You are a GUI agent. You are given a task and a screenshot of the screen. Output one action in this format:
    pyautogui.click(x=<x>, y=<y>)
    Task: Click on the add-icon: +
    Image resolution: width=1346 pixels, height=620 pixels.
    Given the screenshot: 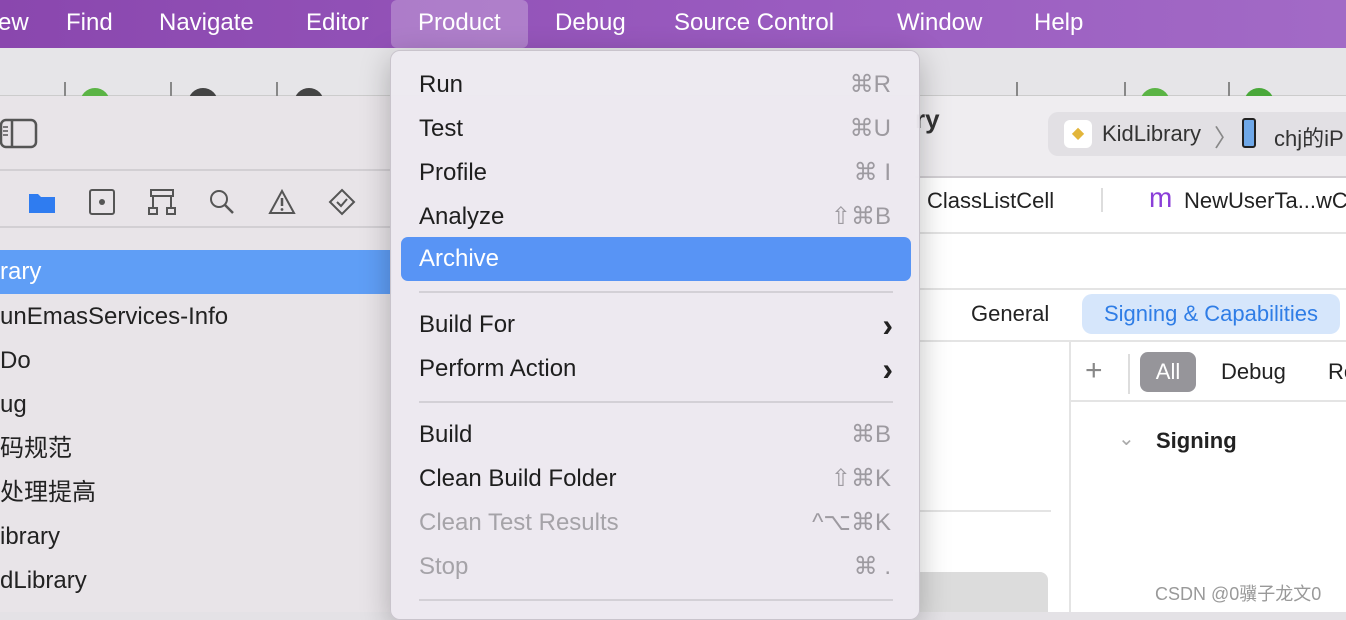 What is the action you would take?
    pyautogui.click(x=1094, y=371)
    